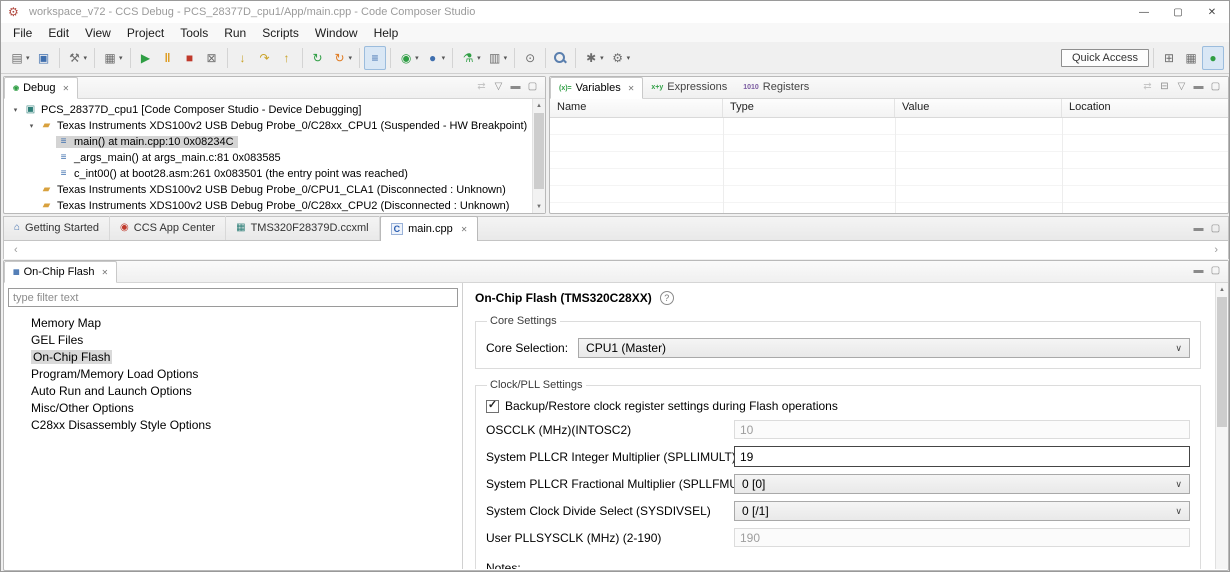 The width and height of the screenshot is (1230, 572). Describe the element at coordinates (98, 33) in the screenshot. I see `menu-view: View` at that location.